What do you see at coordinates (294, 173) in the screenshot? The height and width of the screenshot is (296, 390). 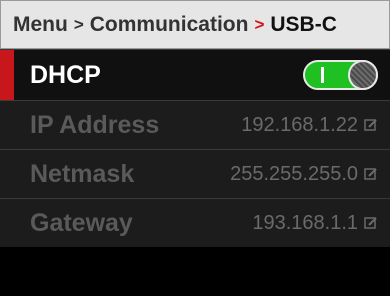 I see `netmask-value: 255.255.255.0` at bounding box center [294, 173].